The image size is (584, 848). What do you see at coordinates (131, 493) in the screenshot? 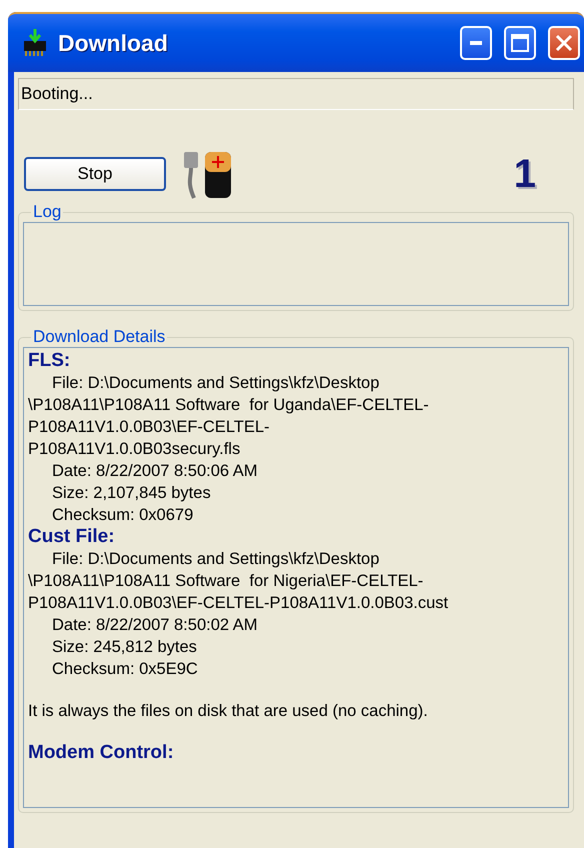
I see `detail-text: Size: 2,107,845 bytes` at bounding box center [131, 493].